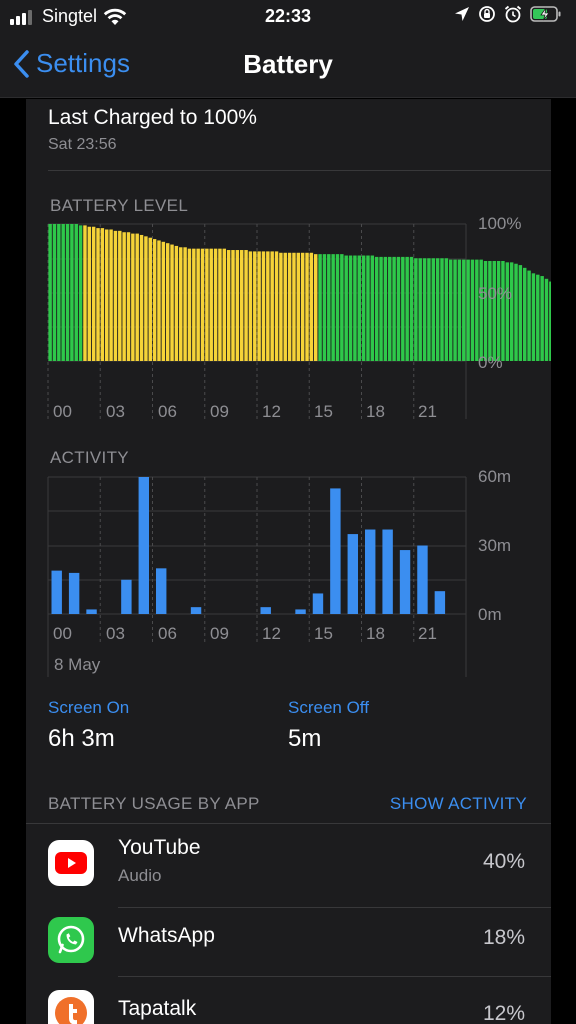 The width and height of the screenshot is (576, 1024). What do you see at coordinates (490, 362) in the screenshot?
I see `battery-level-y-tick: 0%` at bounding box center [490, 362].